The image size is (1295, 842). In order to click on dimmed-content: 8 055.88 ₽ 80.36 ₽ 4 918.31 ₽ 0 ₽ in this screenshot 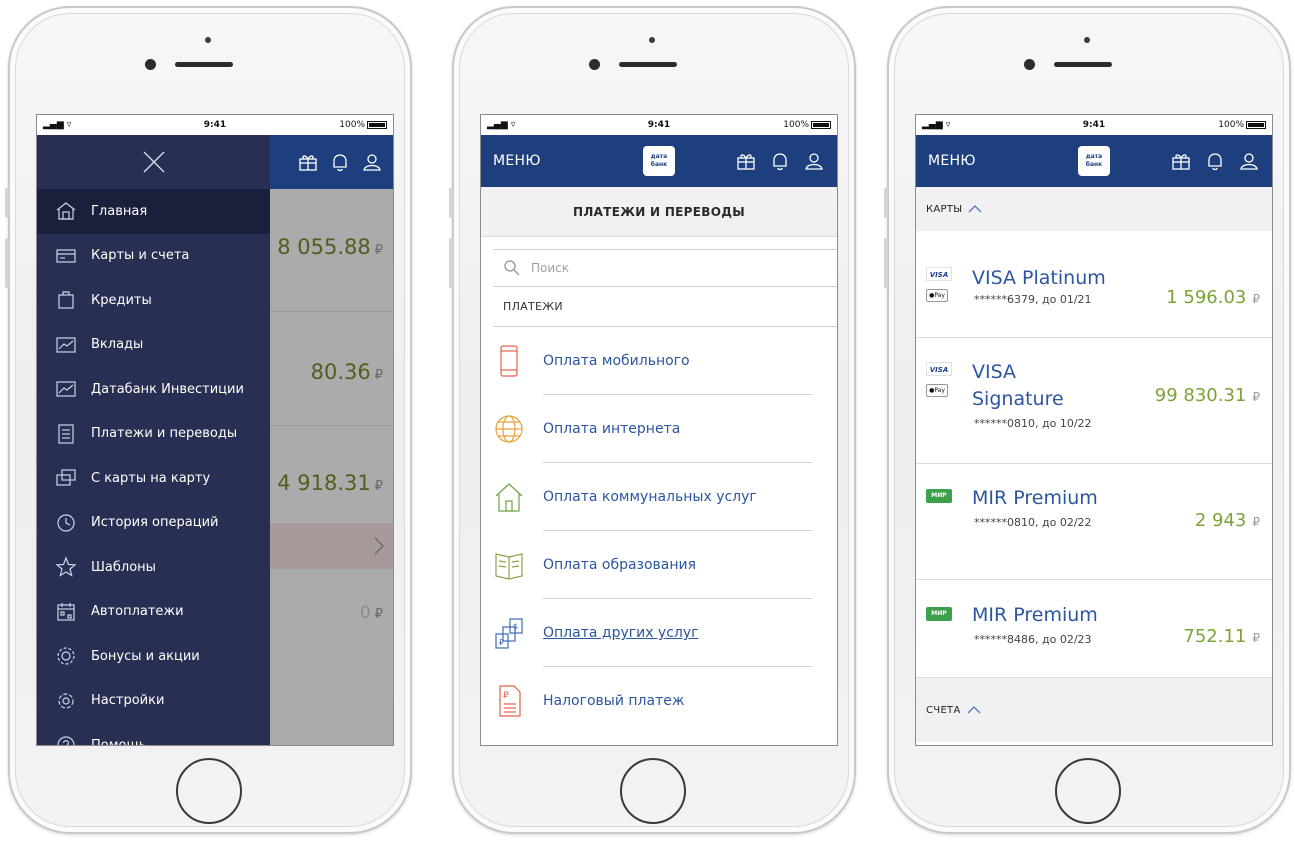, I will do `click(331, 440)`.